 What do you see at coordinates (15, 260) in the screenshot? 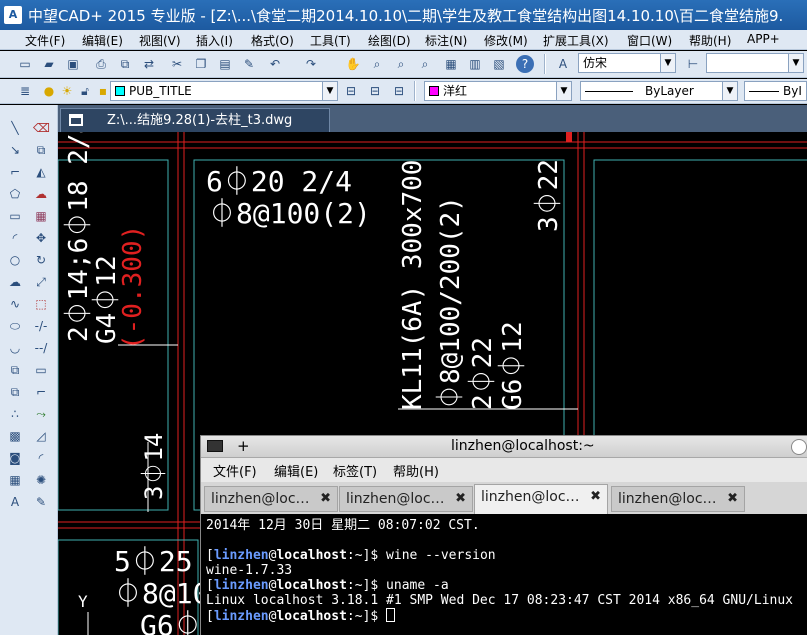
I see `circle-icon: ○` at bounding box center [15, 260].